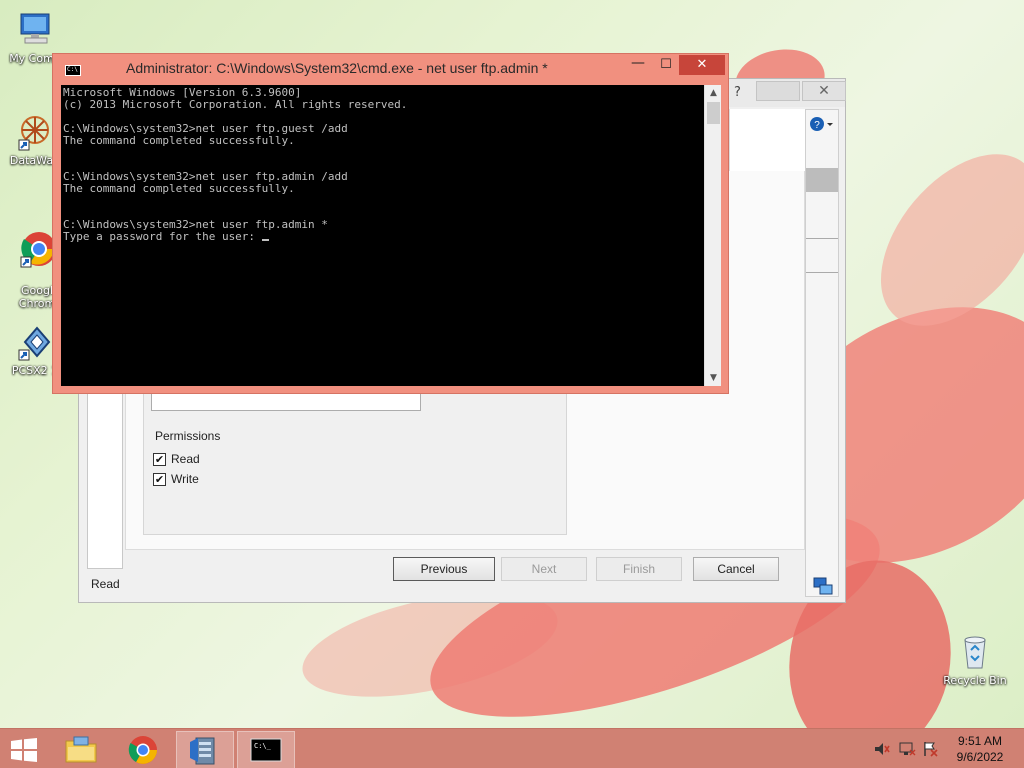 The image size is (1024, 768). I want to click on cancel-button: Cancel, so click(736, 569).